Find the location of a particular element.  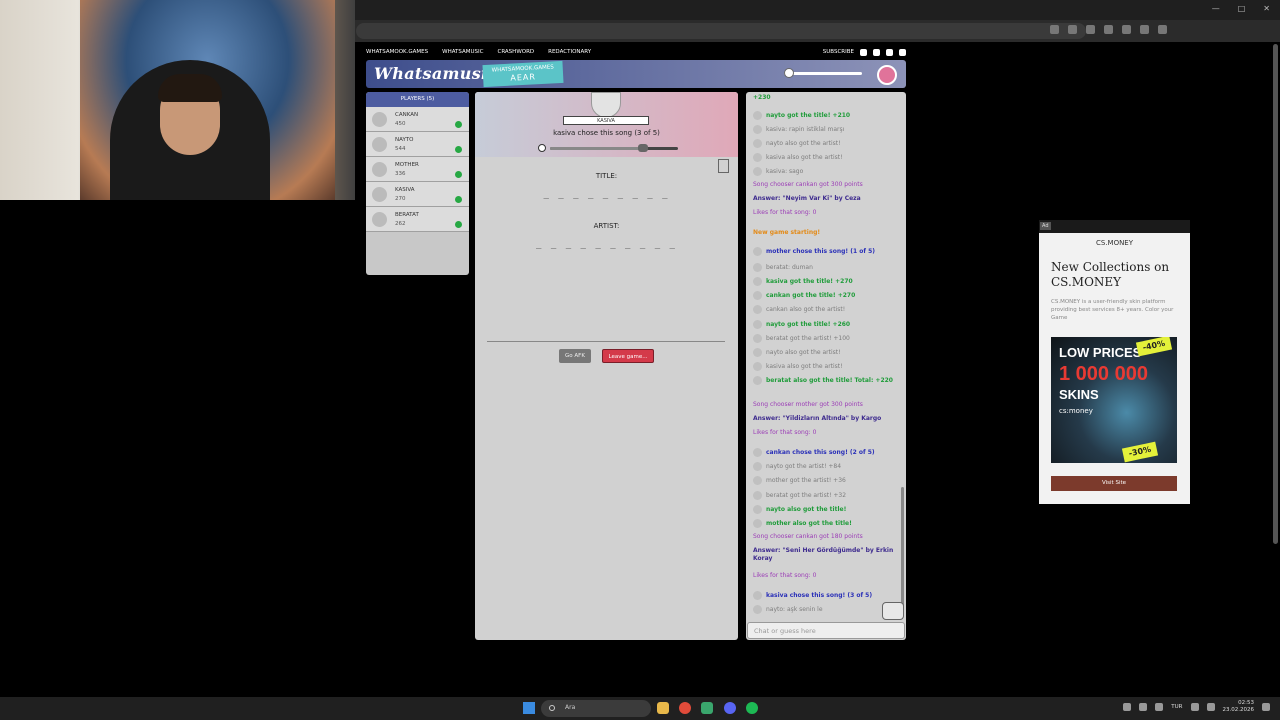

close-icon: ✕ is located at coordinates (1266, 8).